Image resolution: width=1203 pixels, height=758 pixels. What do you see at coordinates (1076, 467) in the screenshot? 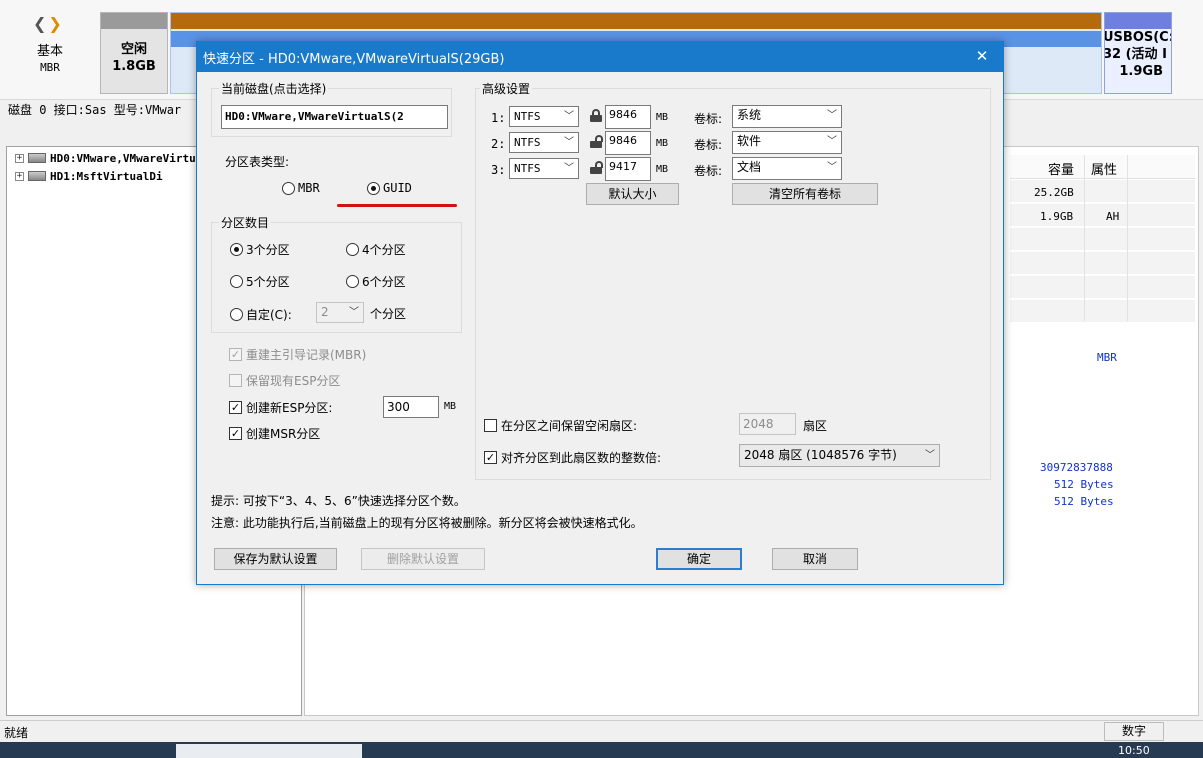
I see `total-sectors-value: 30972837888` at bounding box center [1076, 467].